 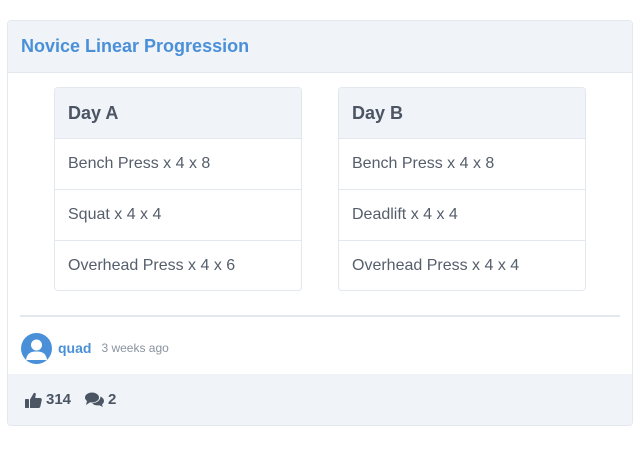 I want to click on comments-icon, so click(x=95, y=399).